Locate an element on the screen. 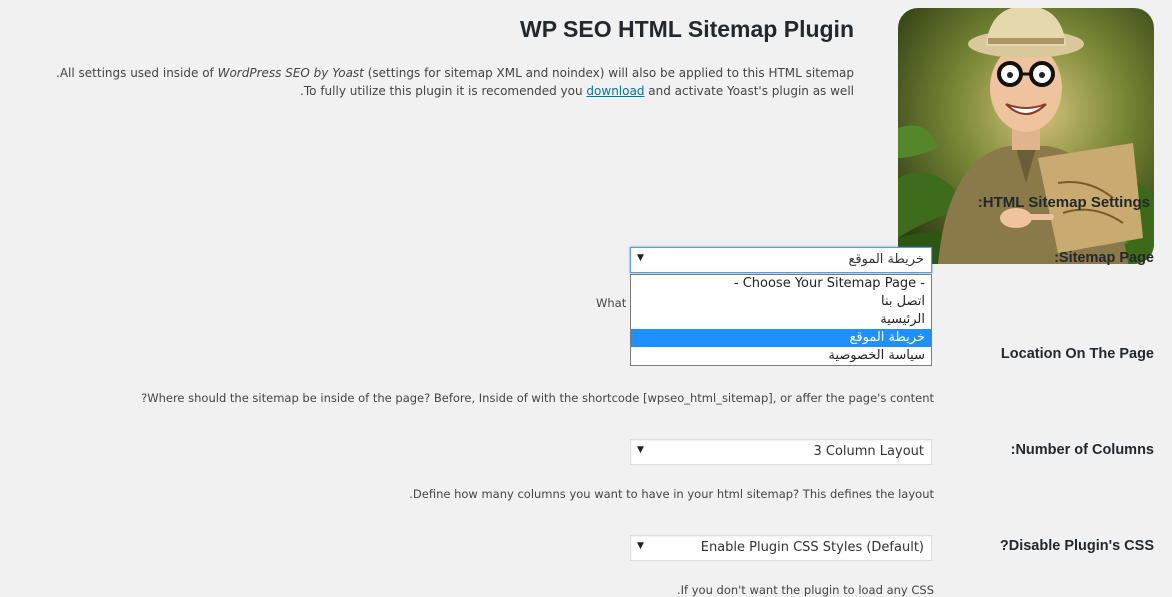  location-label: Location On The Page is located at coordinates (1077, 354).